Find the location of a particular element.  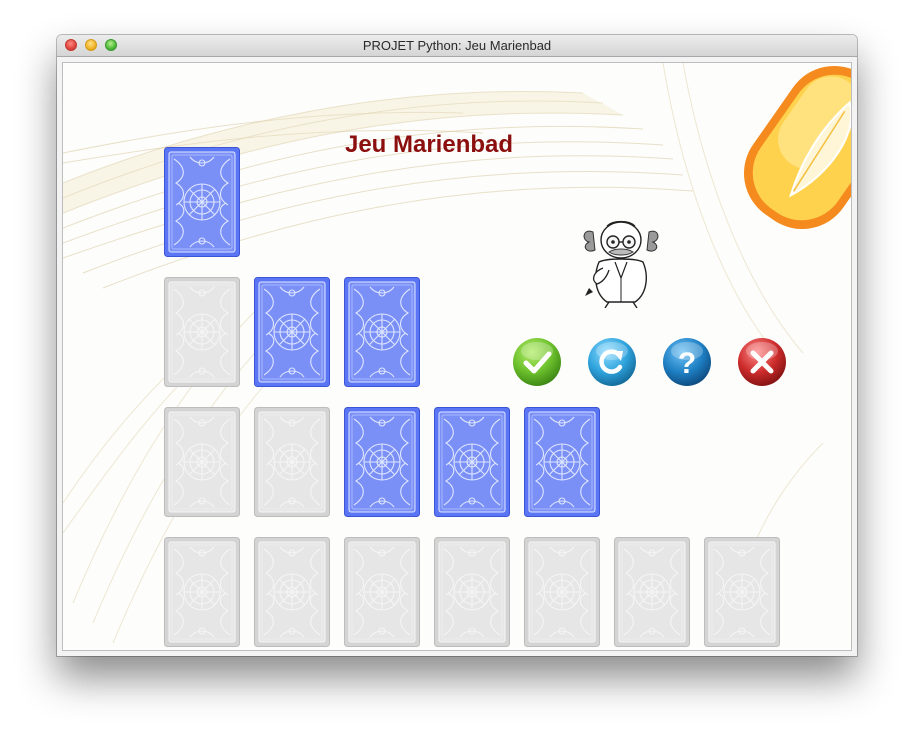

check-icon is located at coordinates (537, 362).